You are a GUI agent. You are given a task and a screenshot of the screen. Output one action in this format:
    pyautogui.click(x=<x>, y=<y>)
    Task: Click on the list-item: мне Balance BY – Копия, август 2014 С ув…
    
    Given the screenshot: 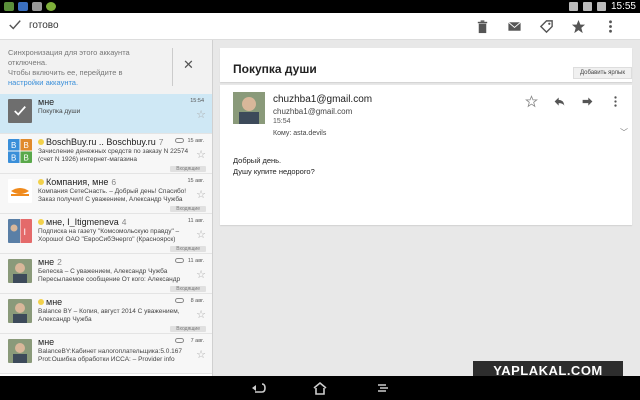 What is the action you would take?
    pyautogui.click(x=106, y=314)
    